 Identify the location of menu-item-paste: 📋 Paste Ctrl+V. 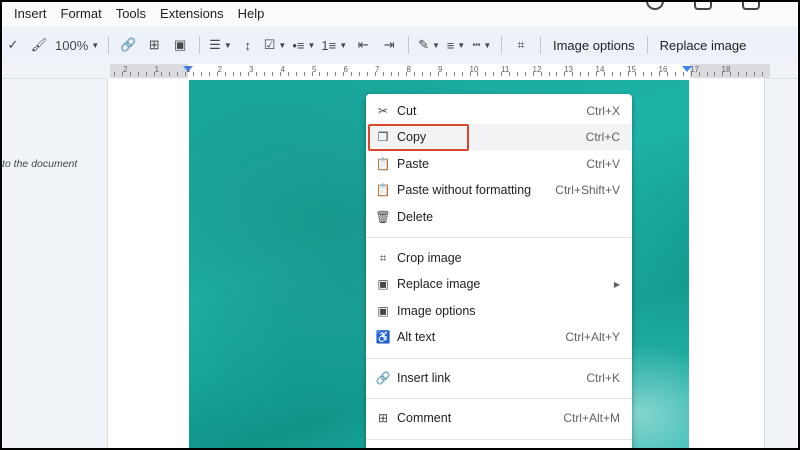
(499, 164).